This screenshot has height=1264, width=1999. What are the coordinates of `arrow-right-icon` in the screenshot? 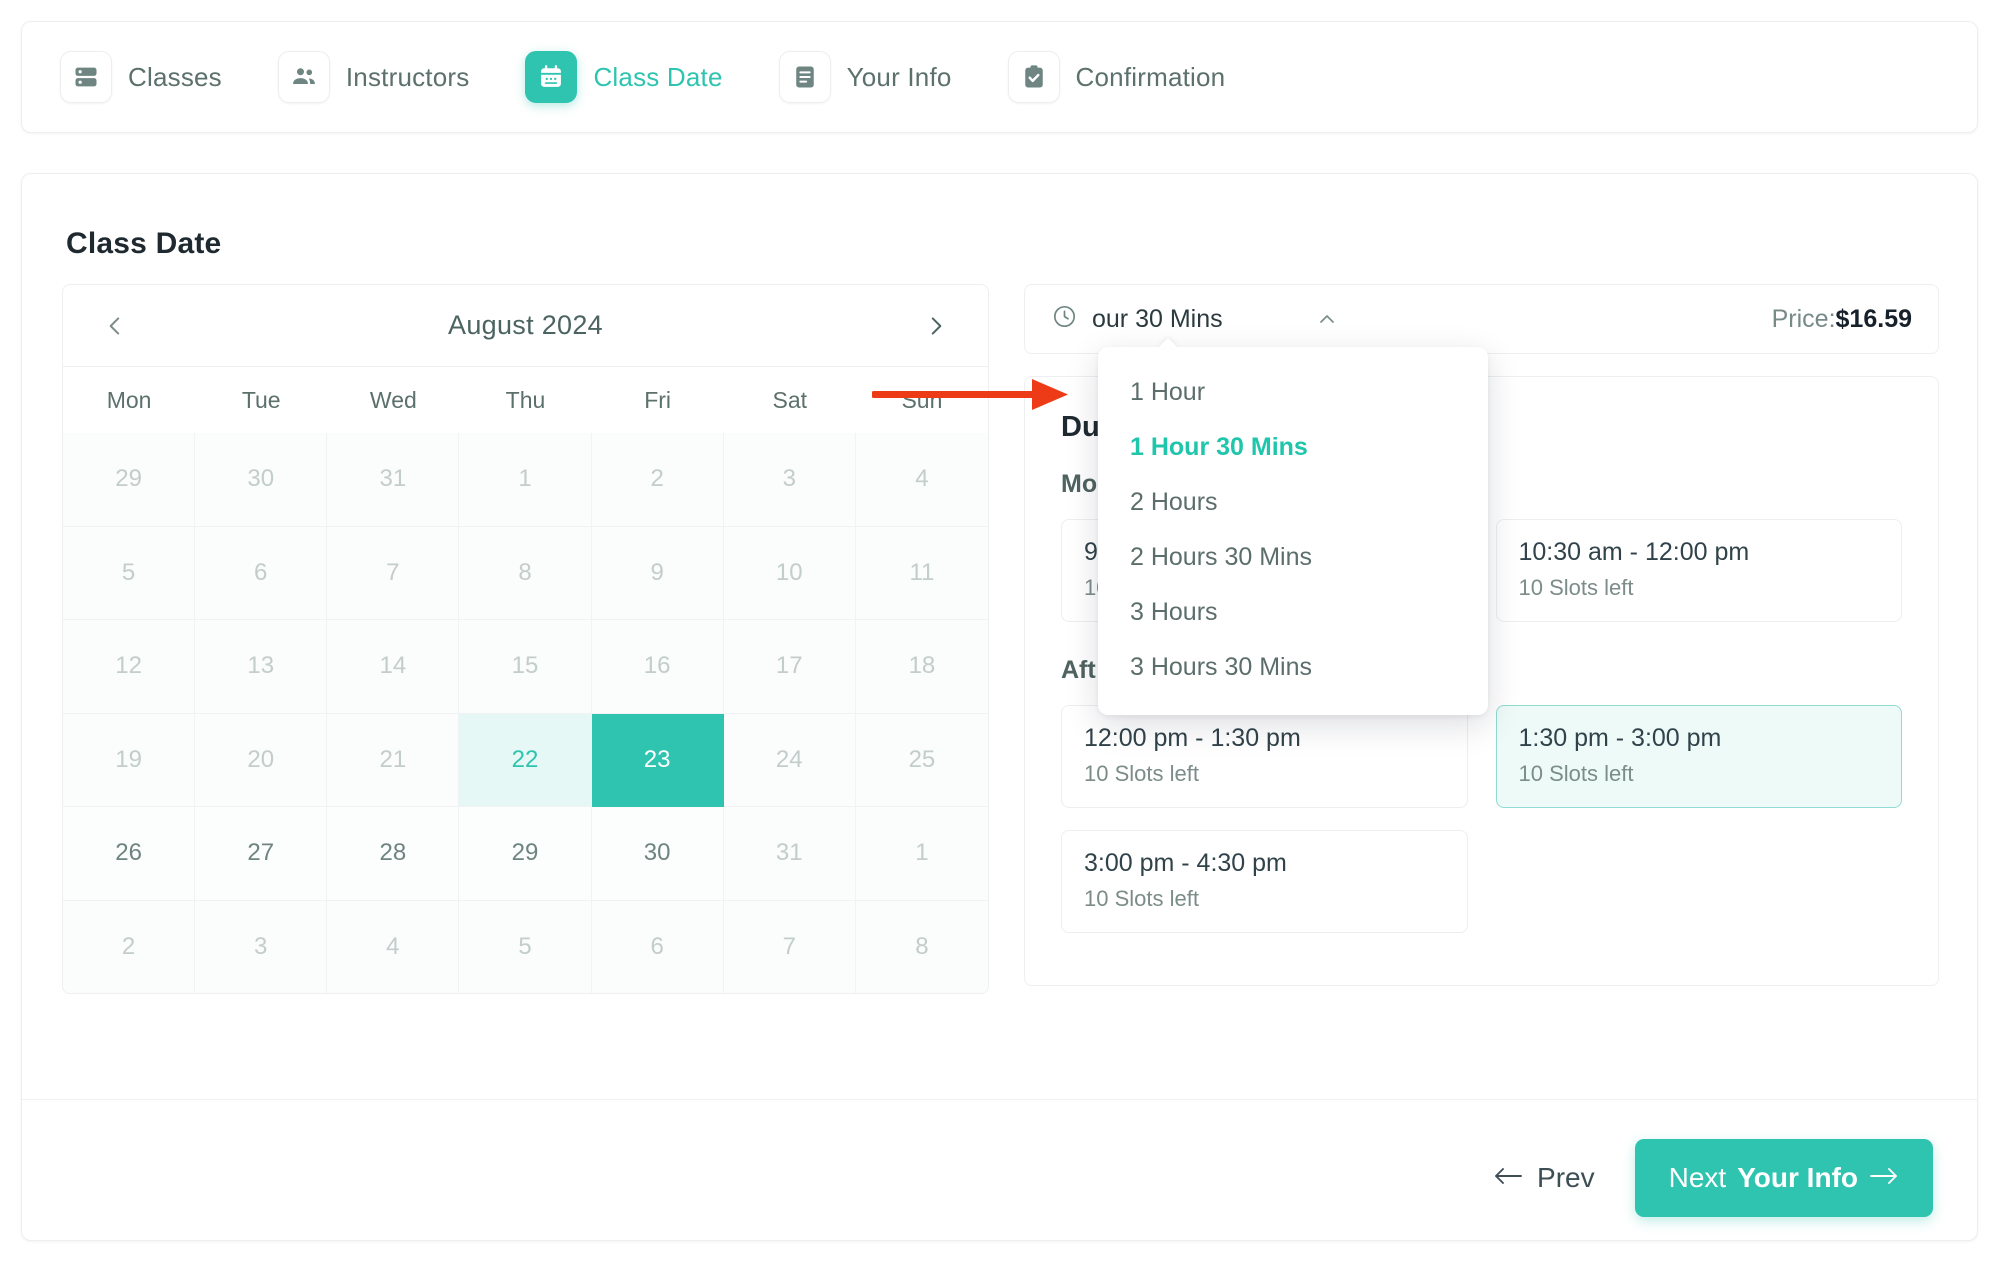 It's located at (1884, 1178).